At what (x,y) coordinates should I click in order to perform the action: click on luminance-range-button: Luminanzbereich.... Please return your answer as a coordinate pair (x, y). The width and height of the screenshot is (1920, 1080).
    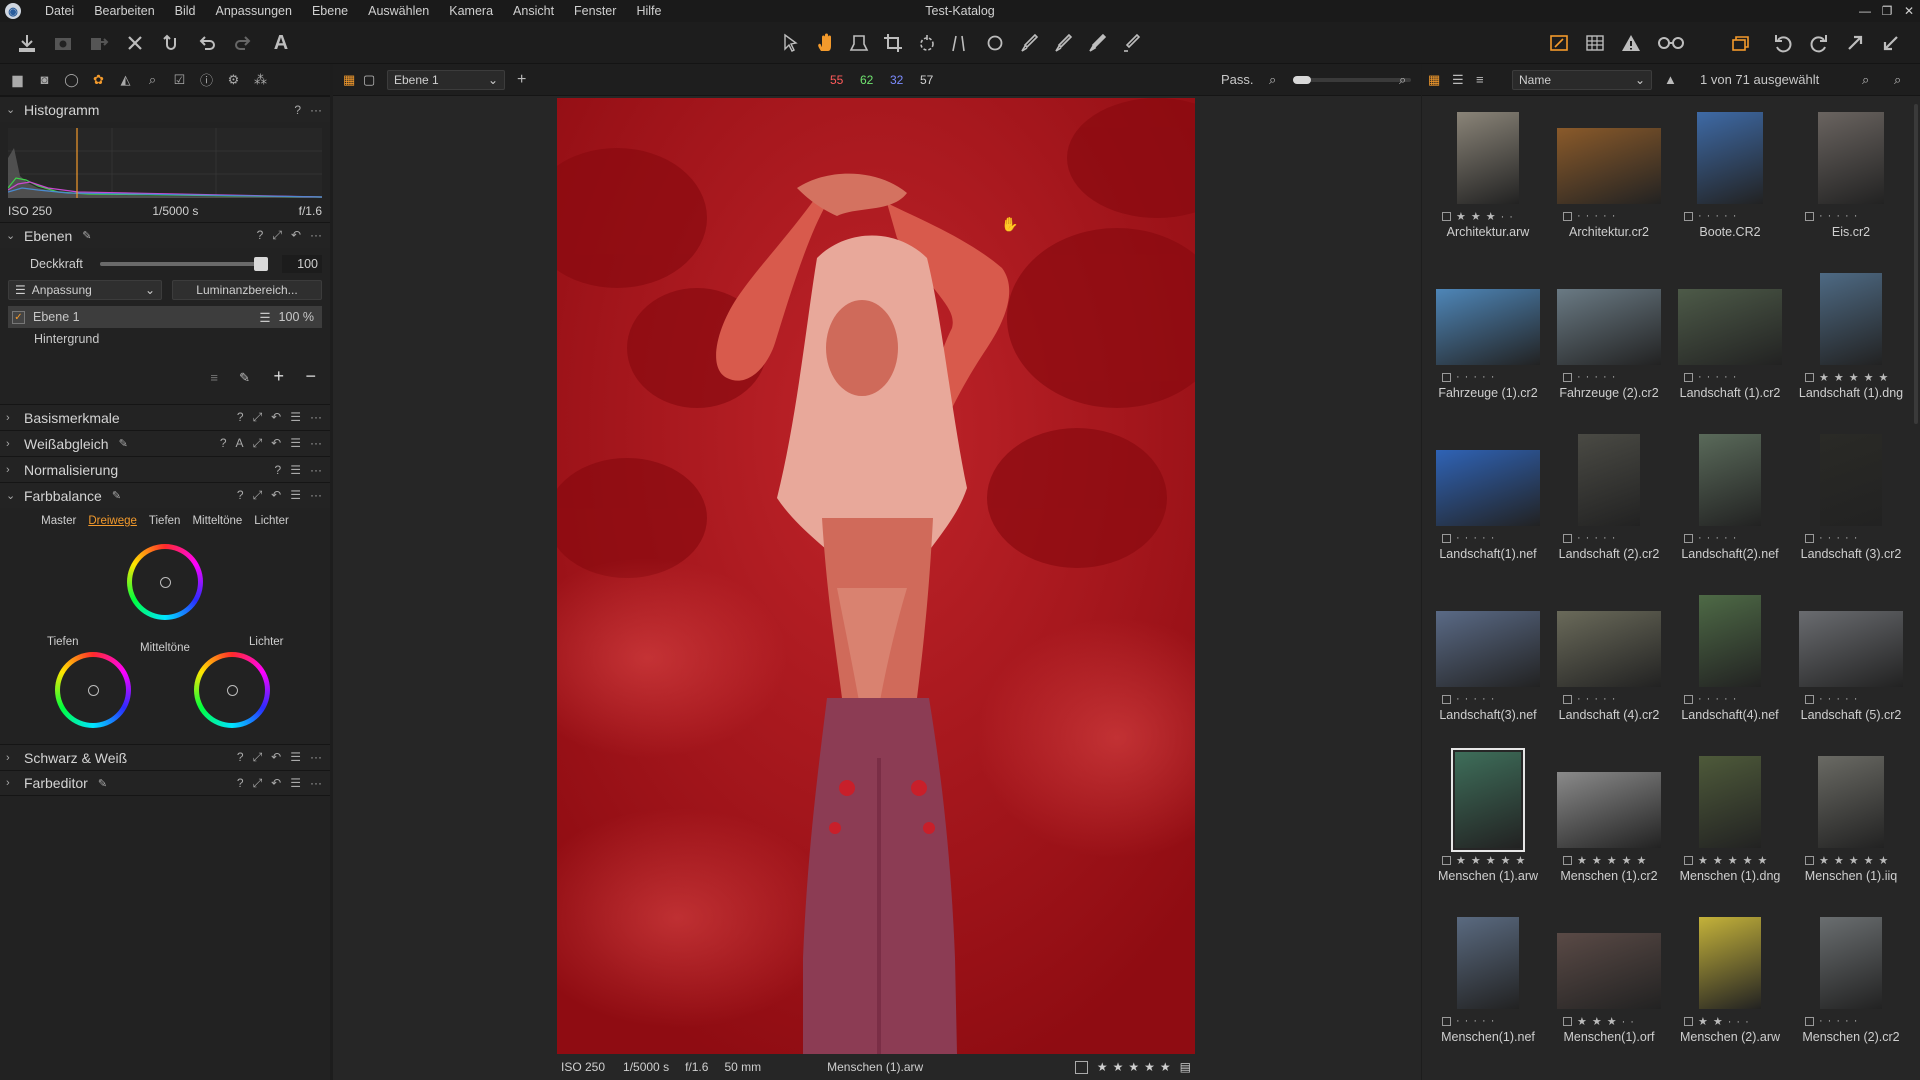
    Looking at the image, I should click on (247, 290).